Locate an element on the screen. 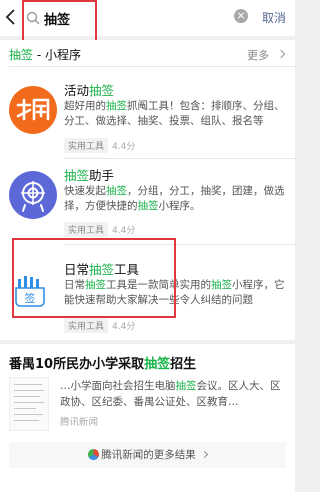 Image resolution: width=320 pixels, height=492 pixels. search-field: 抽签 is located at coordinates (138, 18).